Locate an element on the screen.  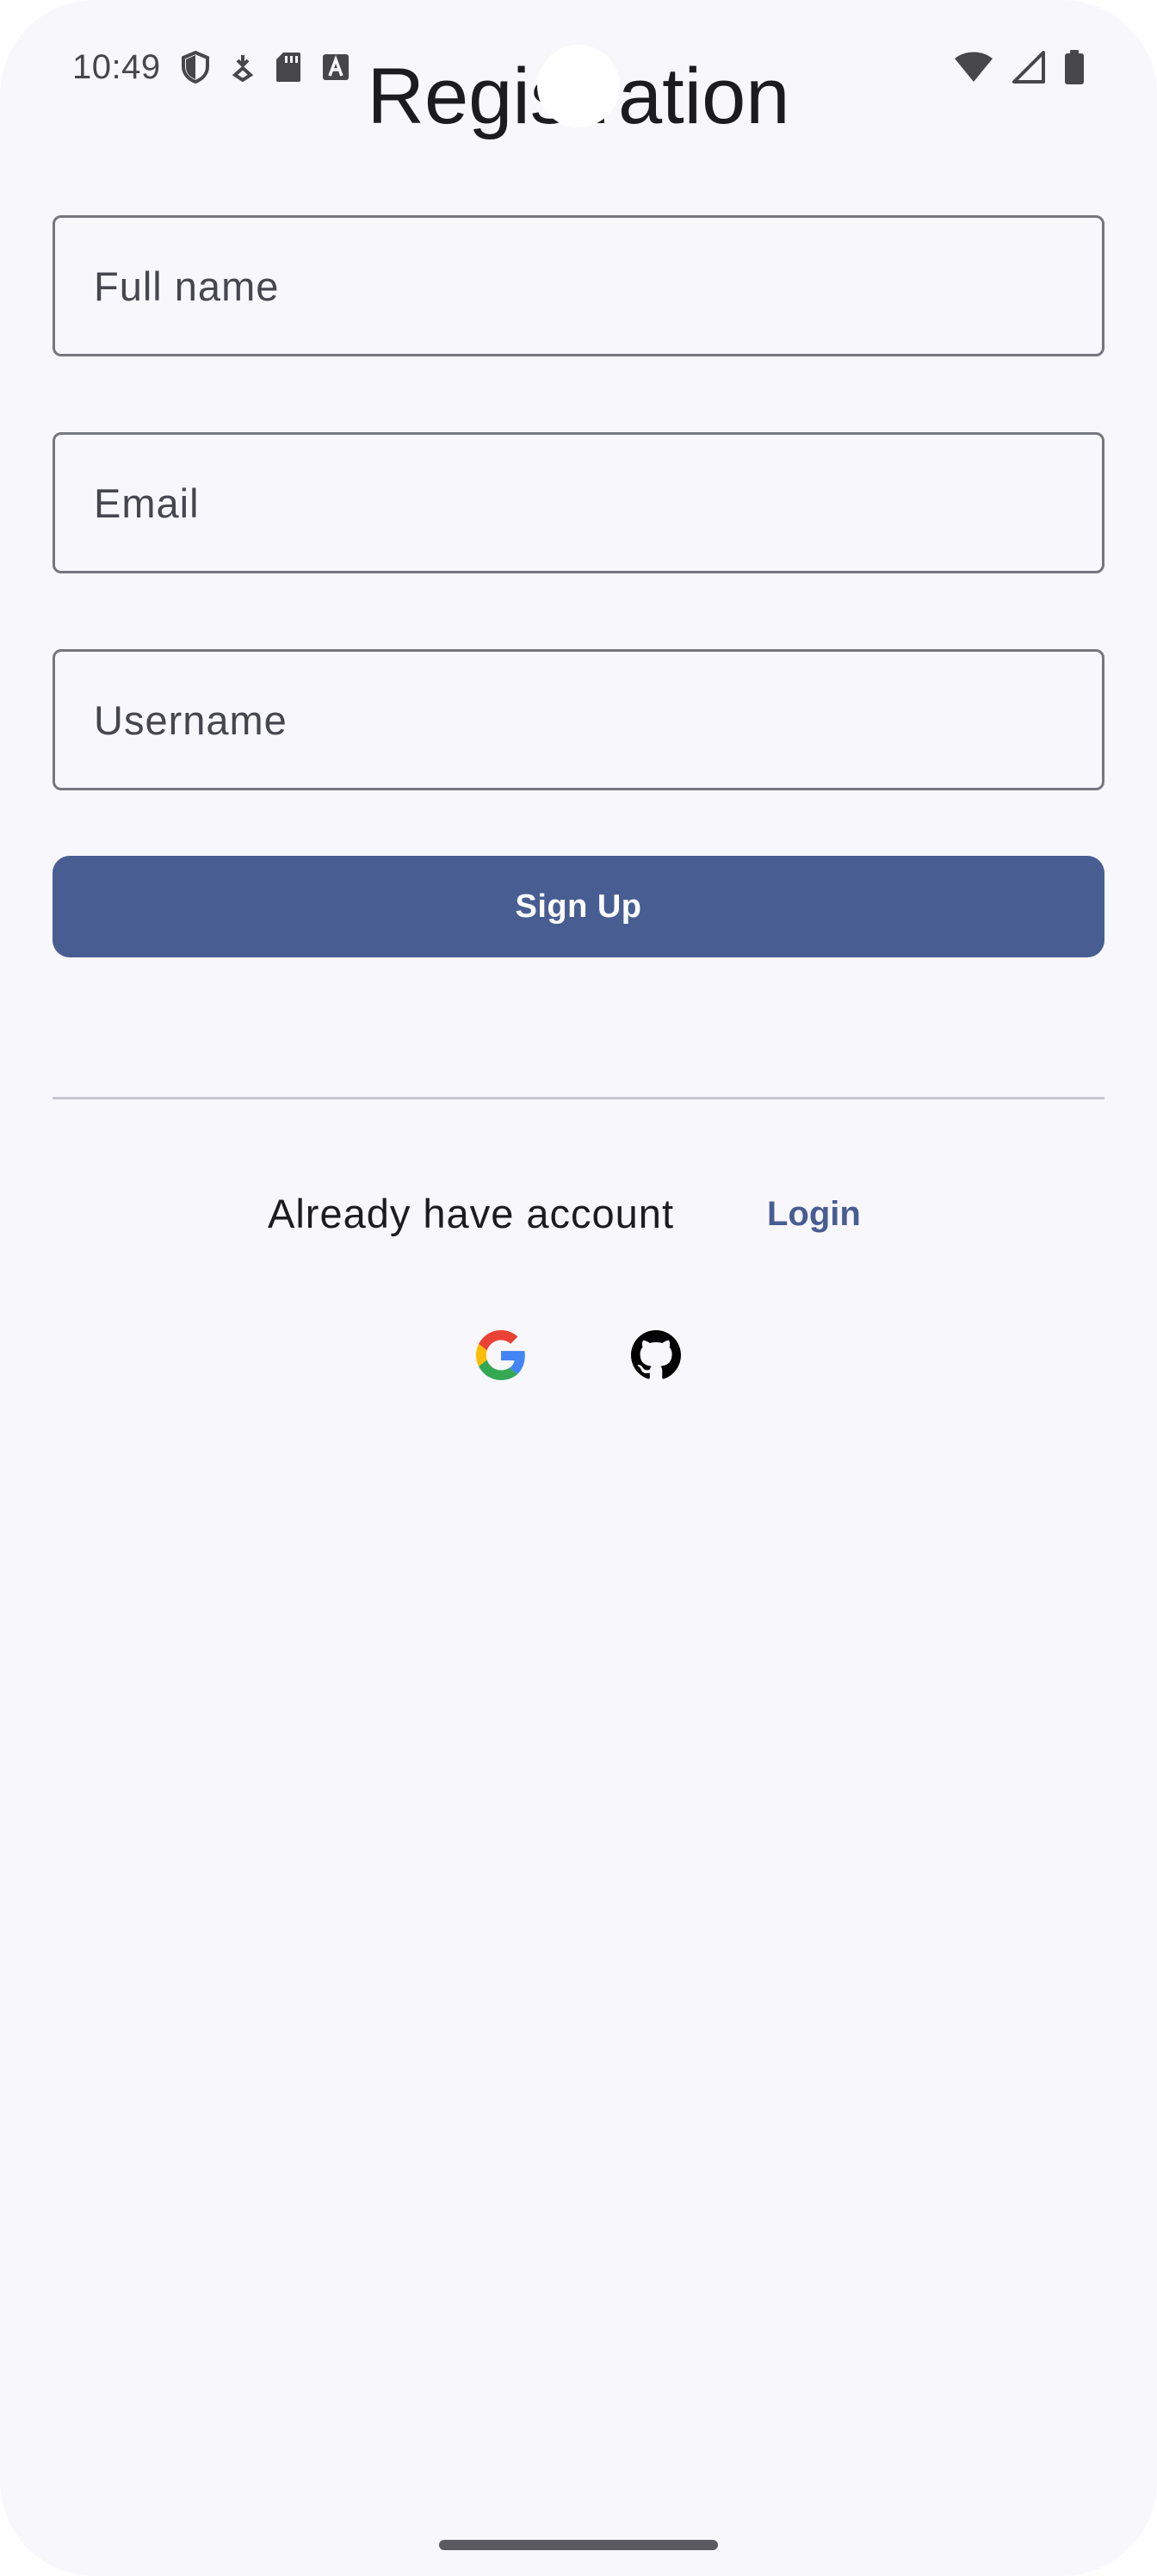
github-signin-button is located at coordinates (656, 1355).